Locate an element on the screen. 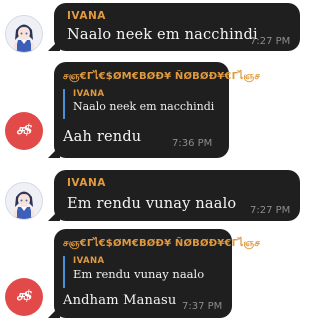 This screenshot has height=320, width=320. reply-text: Naalo neek em nacchindi is located at coordinates (144, 106).